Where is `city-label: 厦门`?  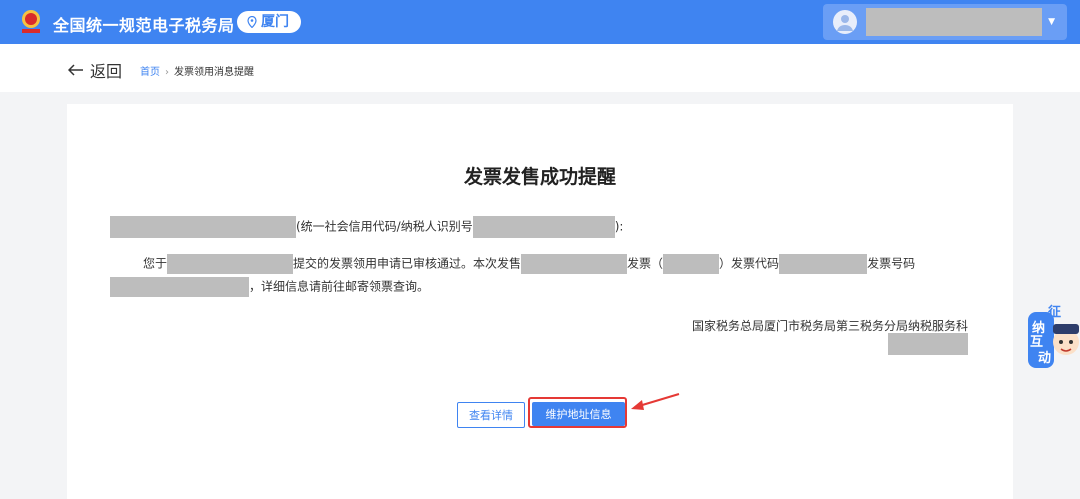
city-label: 厦门 is located at coordinates (275, 22).